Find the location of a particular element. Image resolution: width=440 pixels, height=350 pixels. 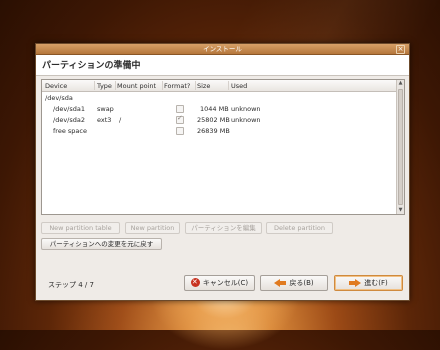

table-row: /dev/sda2 ext3 / 25802 MB unknown is located at coordinates (220, 119).